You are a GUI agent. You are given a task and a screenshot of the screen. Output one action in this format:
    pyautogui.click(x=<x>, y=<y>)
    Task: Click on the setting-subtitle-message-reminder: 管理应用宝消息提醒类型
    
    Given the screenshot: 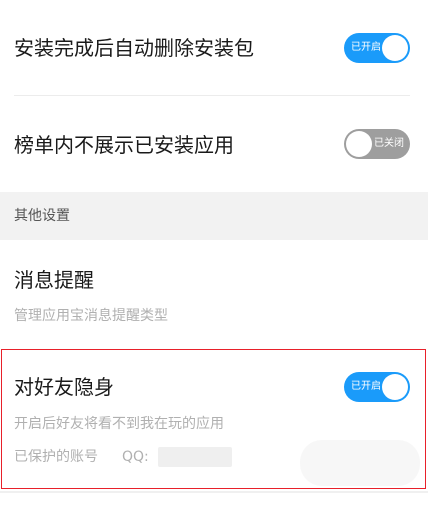 What is the action you would take?
    pyautogui.click(x=91, y=316)
    